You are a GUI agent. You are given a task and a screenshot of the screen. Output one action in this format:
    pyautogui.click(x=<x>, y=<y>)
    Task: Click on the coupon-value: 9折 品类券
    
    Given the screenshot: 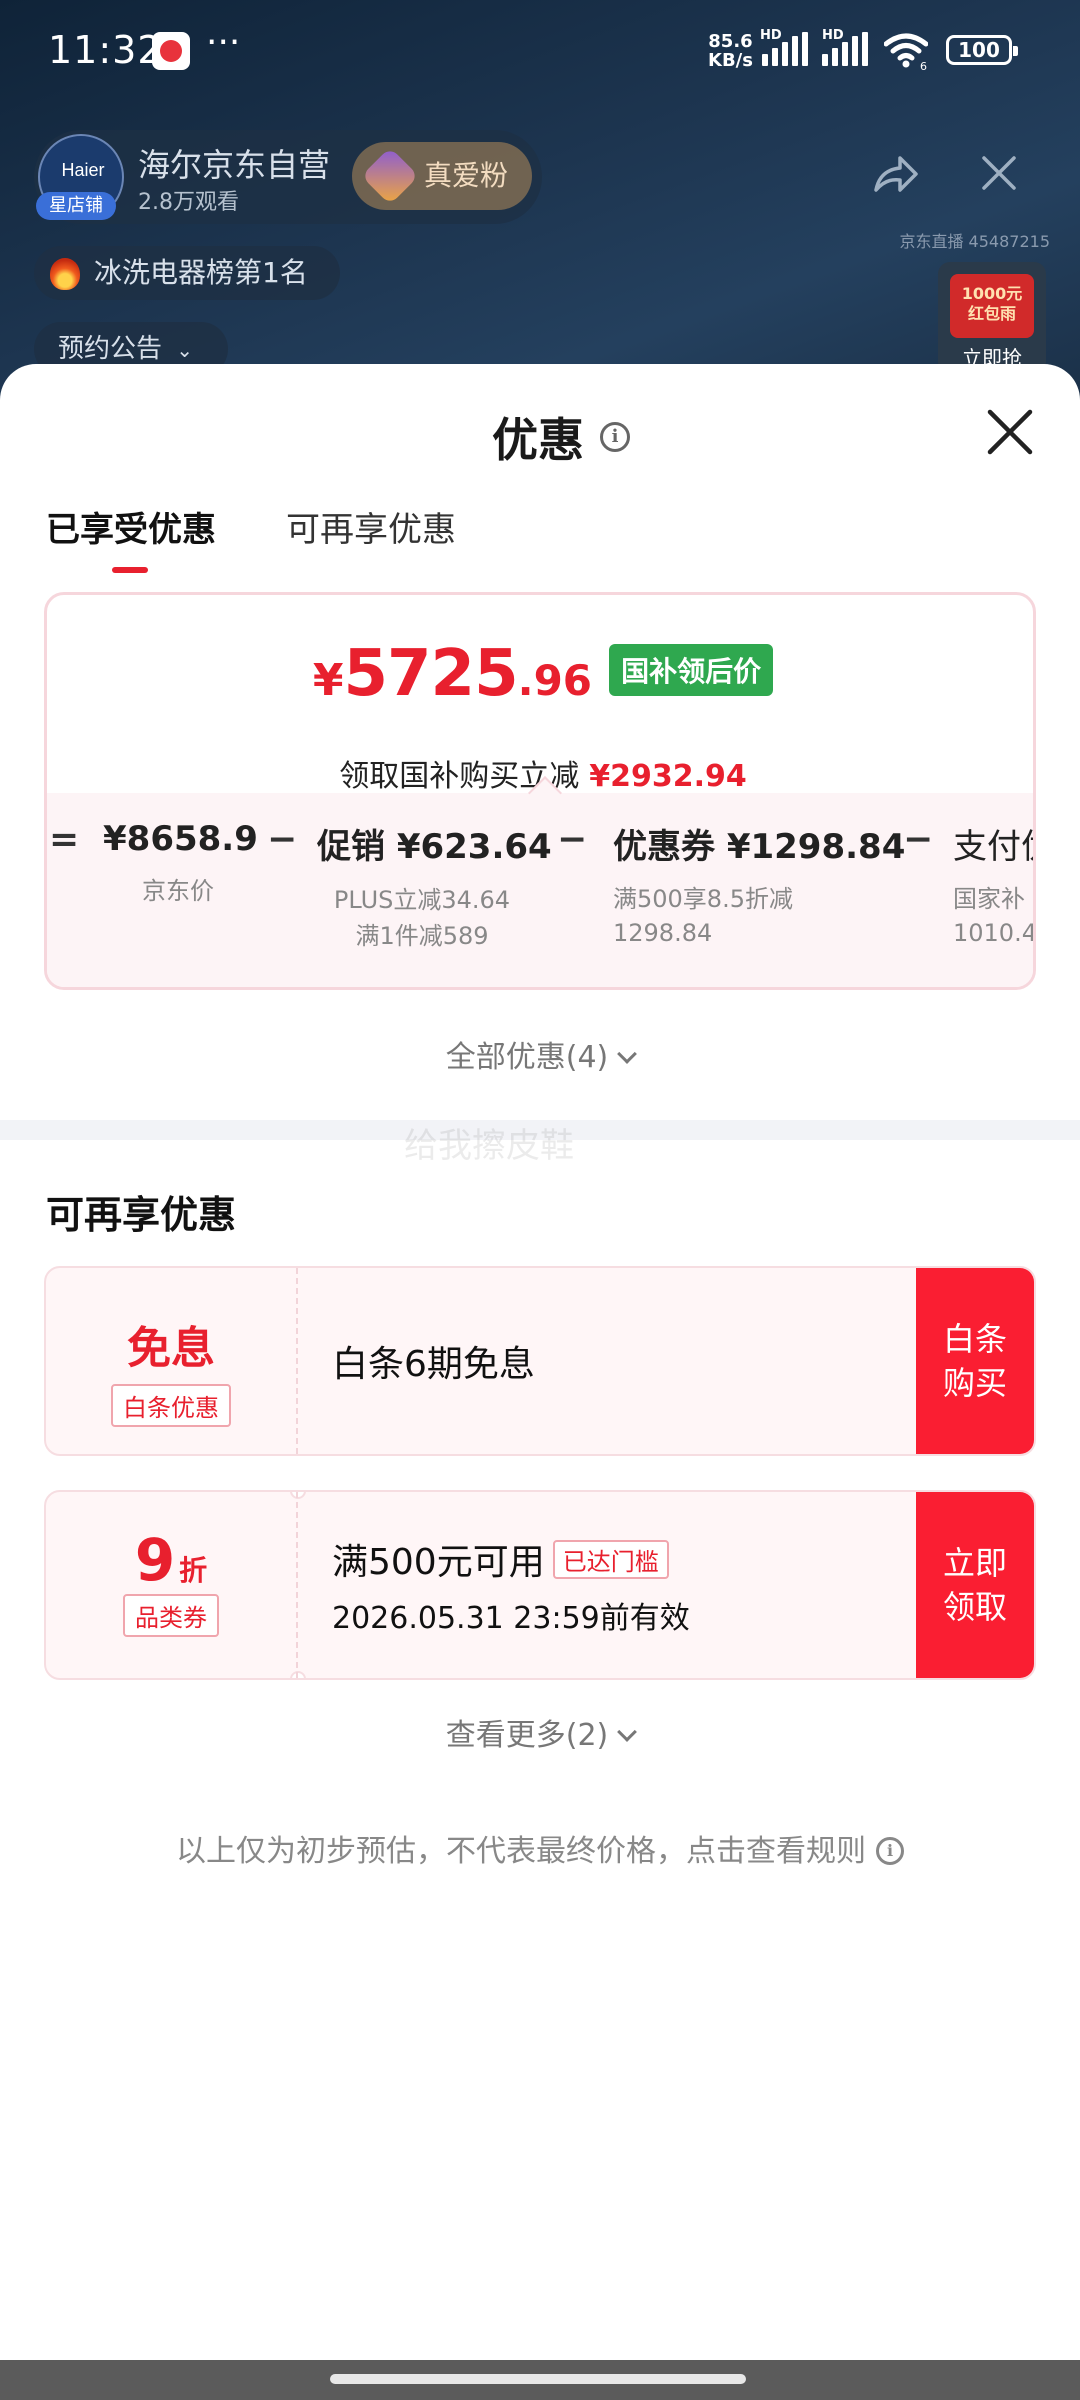 What is the action you would take?
    pyautogui.click(x=172, y=1585)
    